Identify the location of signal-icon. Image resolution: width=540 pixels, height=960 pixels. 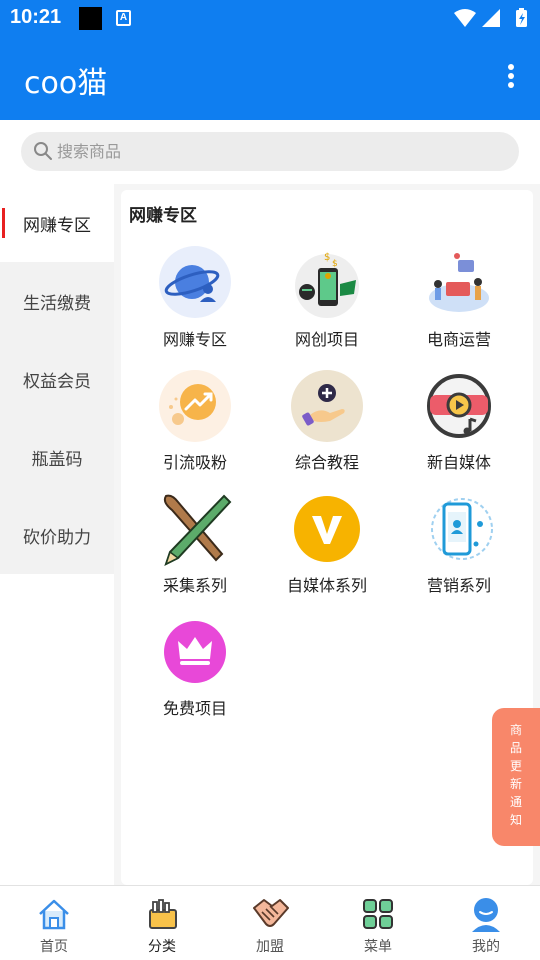
(491, 18).